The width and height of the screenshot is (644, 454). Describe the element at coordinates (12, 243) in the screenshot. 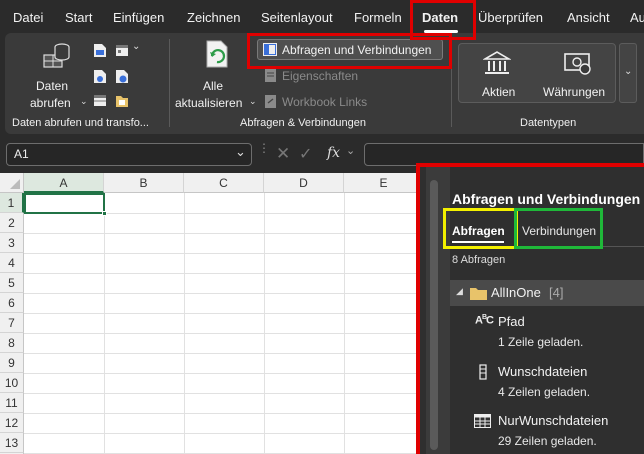

I see `row-header-3: 3` at that location.